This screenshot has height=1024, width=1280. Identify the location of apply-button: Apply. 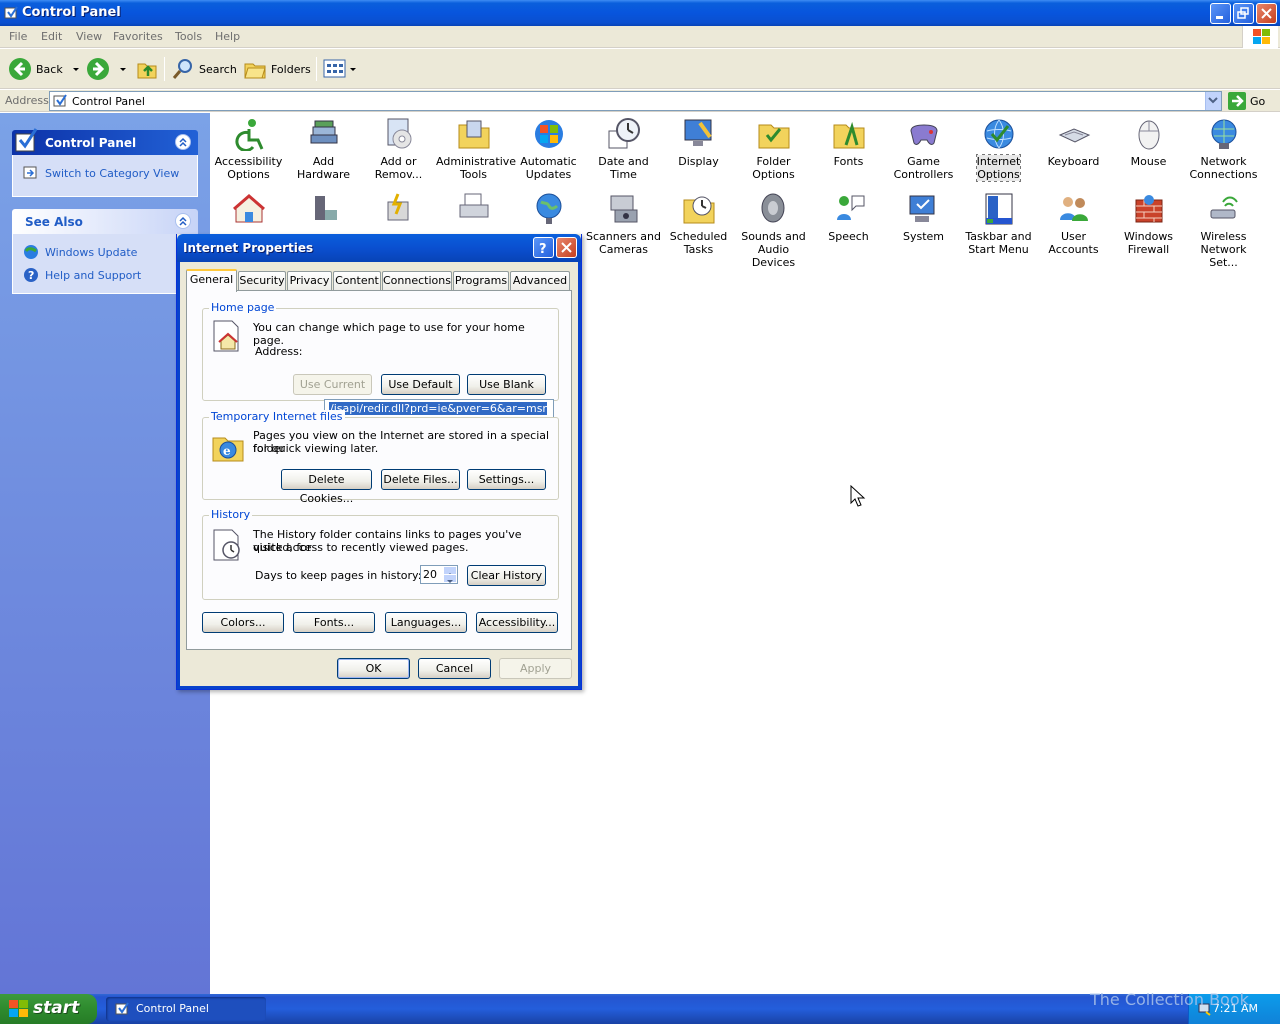
(535, 668).